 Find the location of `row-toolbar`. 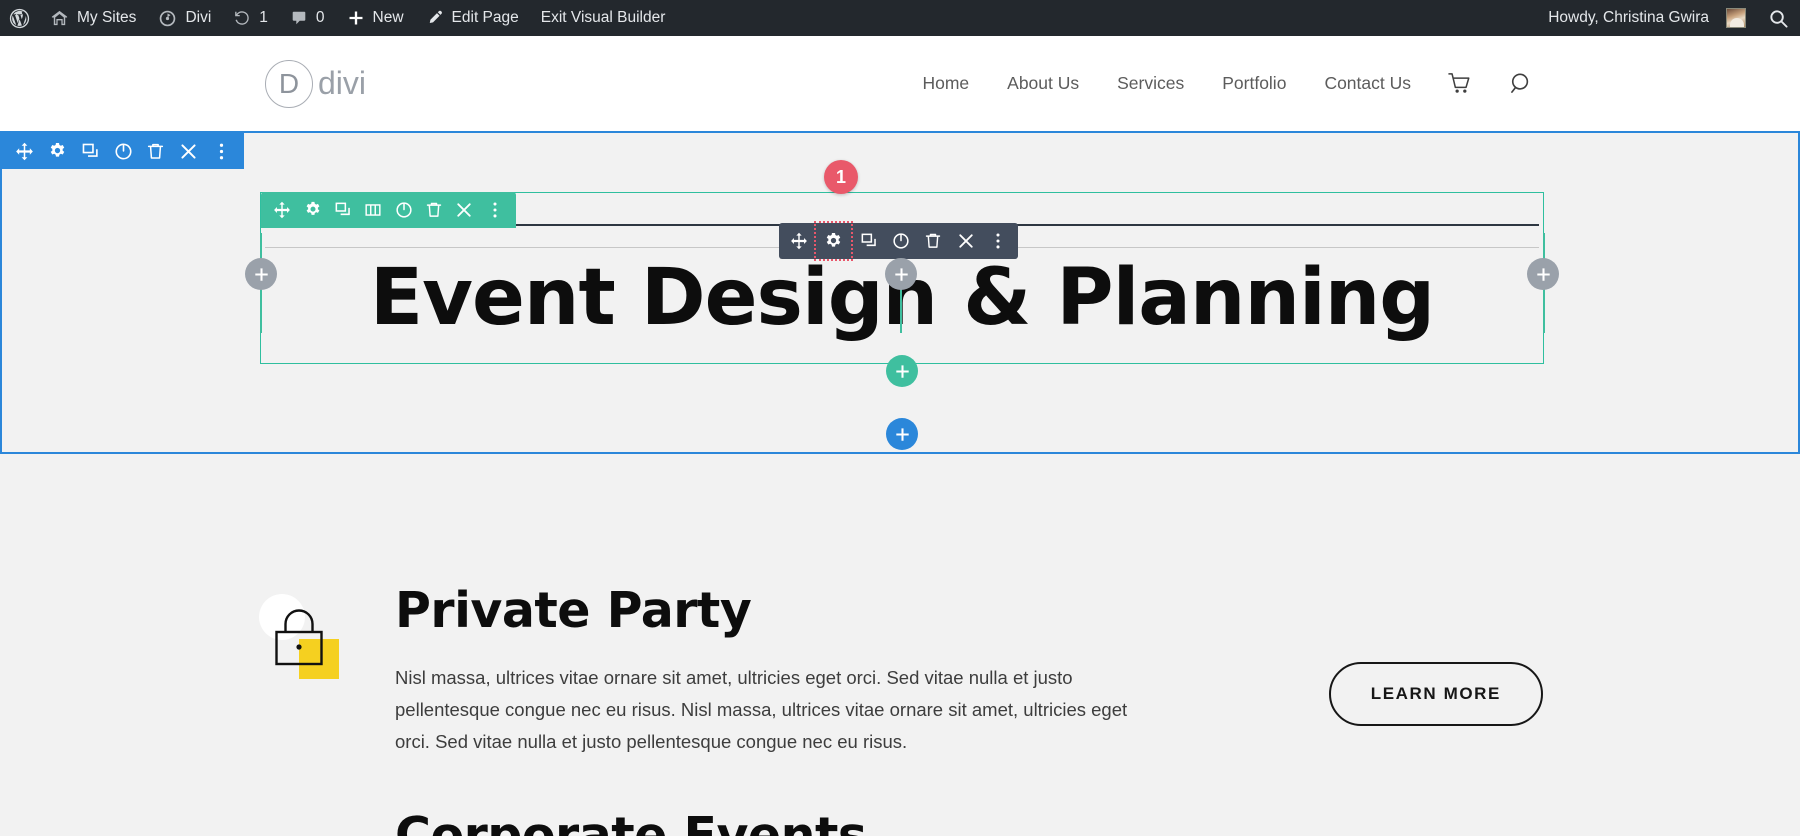

row-toolbar is located at coordinates (388, 210).